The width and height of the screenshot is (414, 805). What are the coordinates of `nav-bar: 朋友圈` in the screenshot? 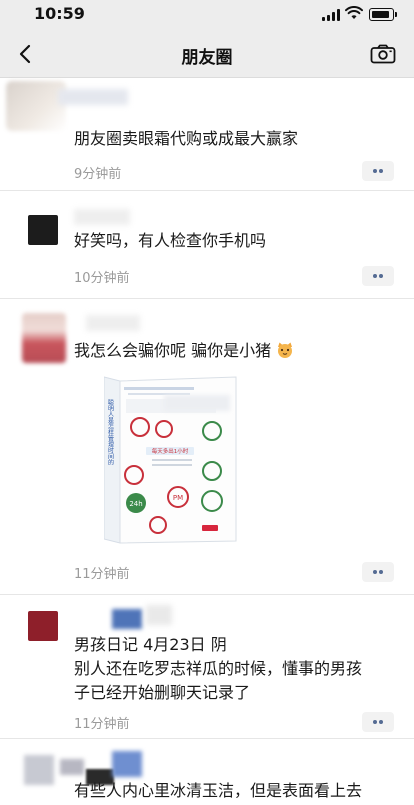 It's located at (207, 54).